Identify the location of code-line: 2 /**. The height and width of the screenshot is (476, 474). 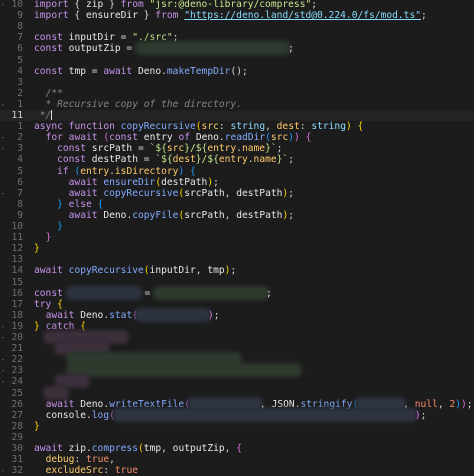
(237, 93).